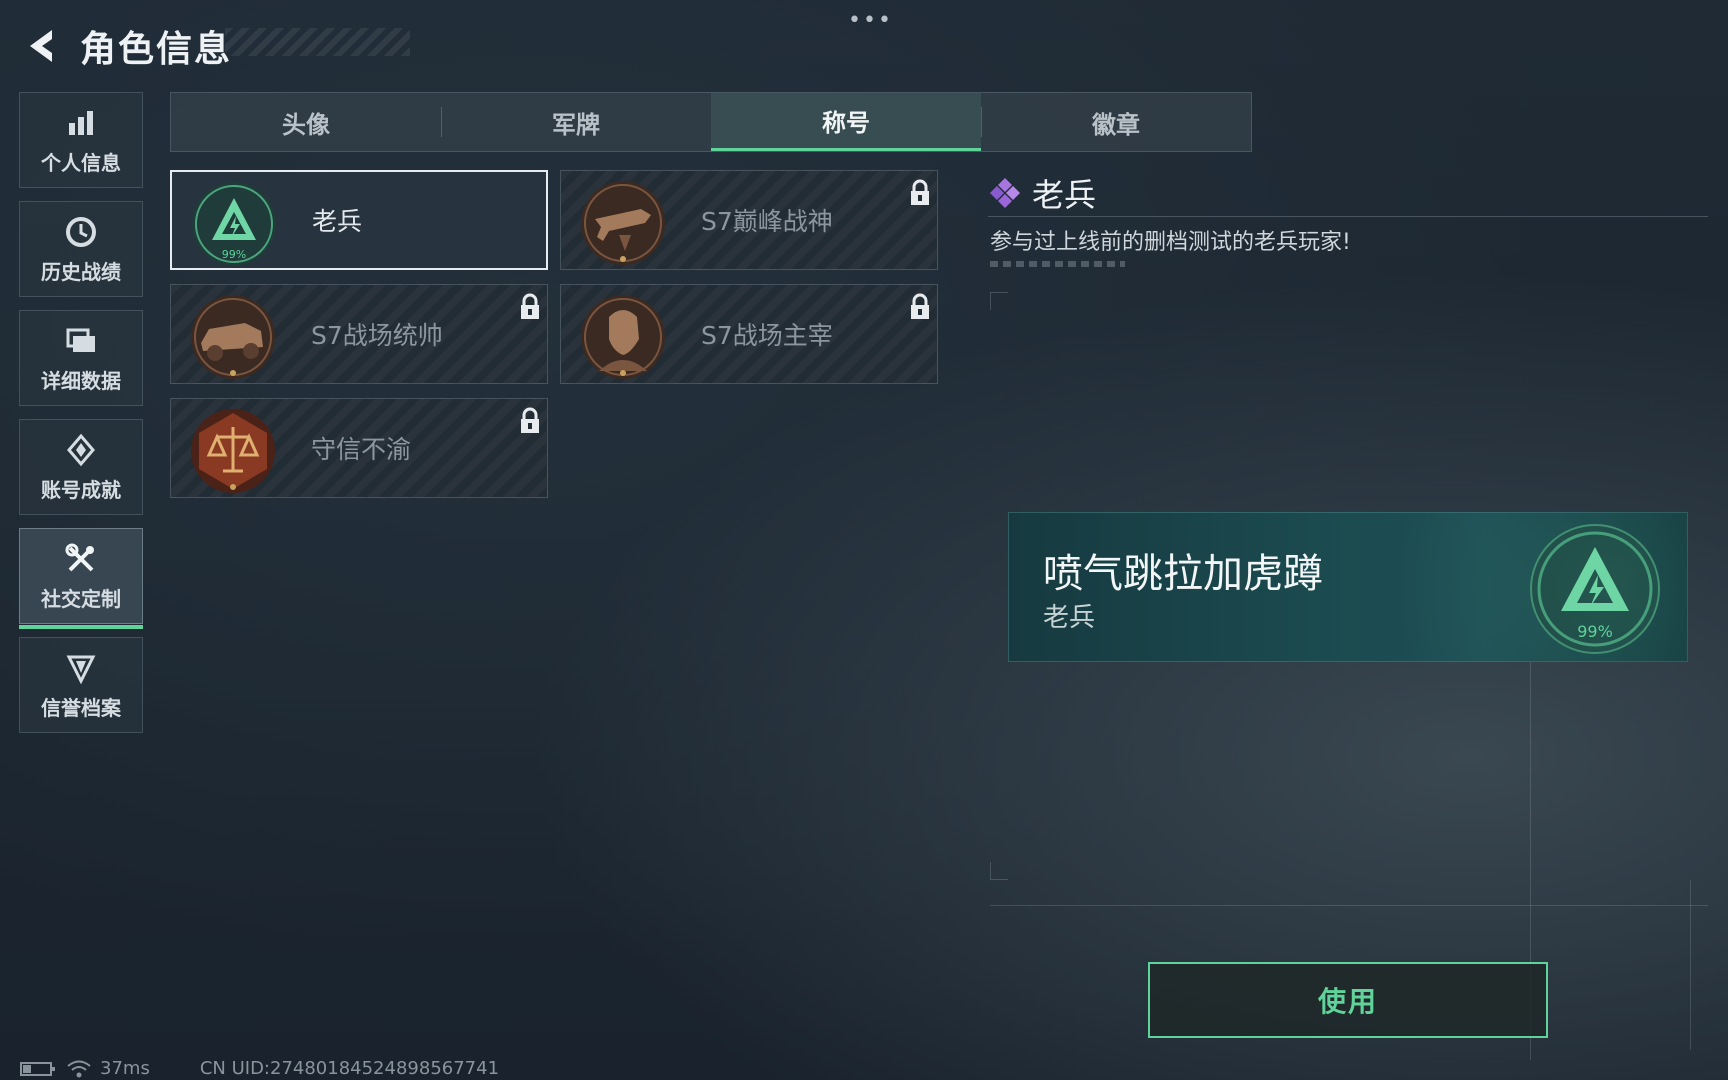  Describe the element at coordinates (1069, 618) in the screenshot. I see `nameplate-title: 老兵` at that location.